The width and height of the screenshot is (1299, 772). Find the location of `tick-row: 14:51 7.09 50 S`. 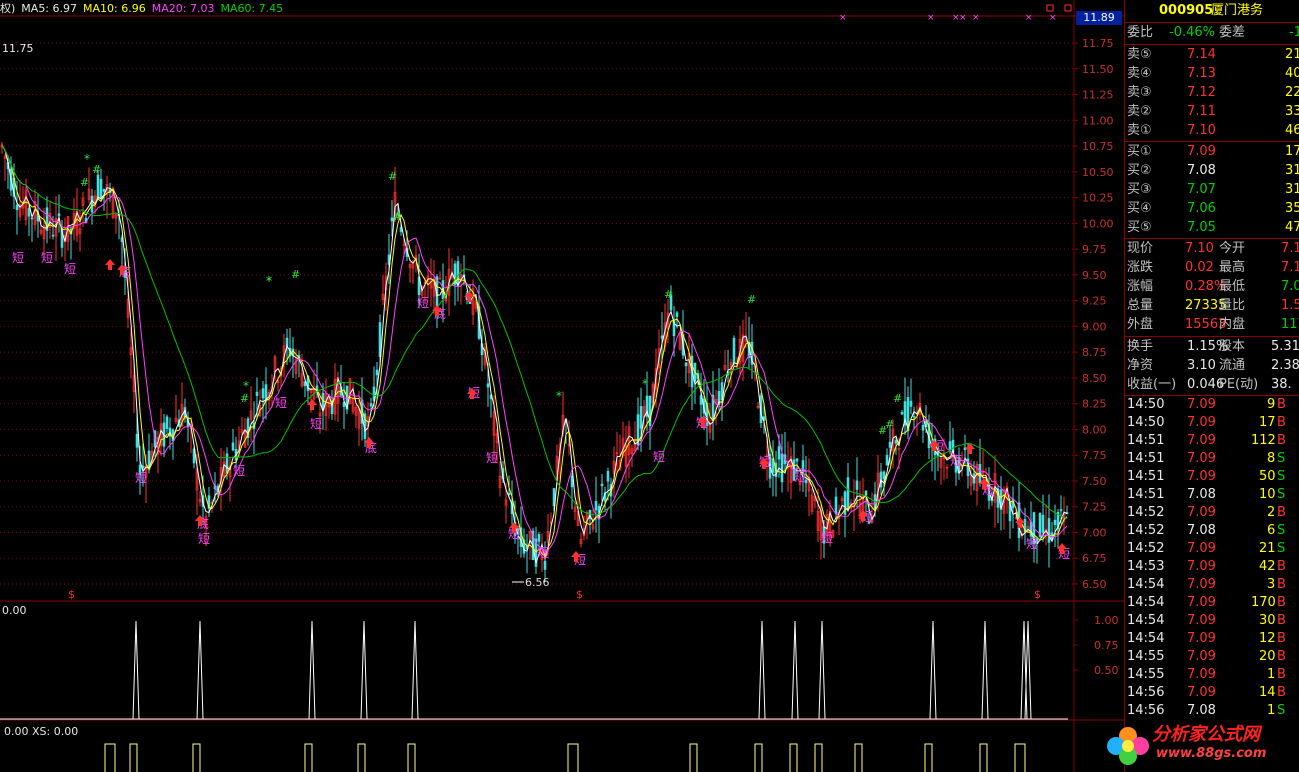

tick-row: 14:51 7.09 50 S is located at coordinates (1206, 476).